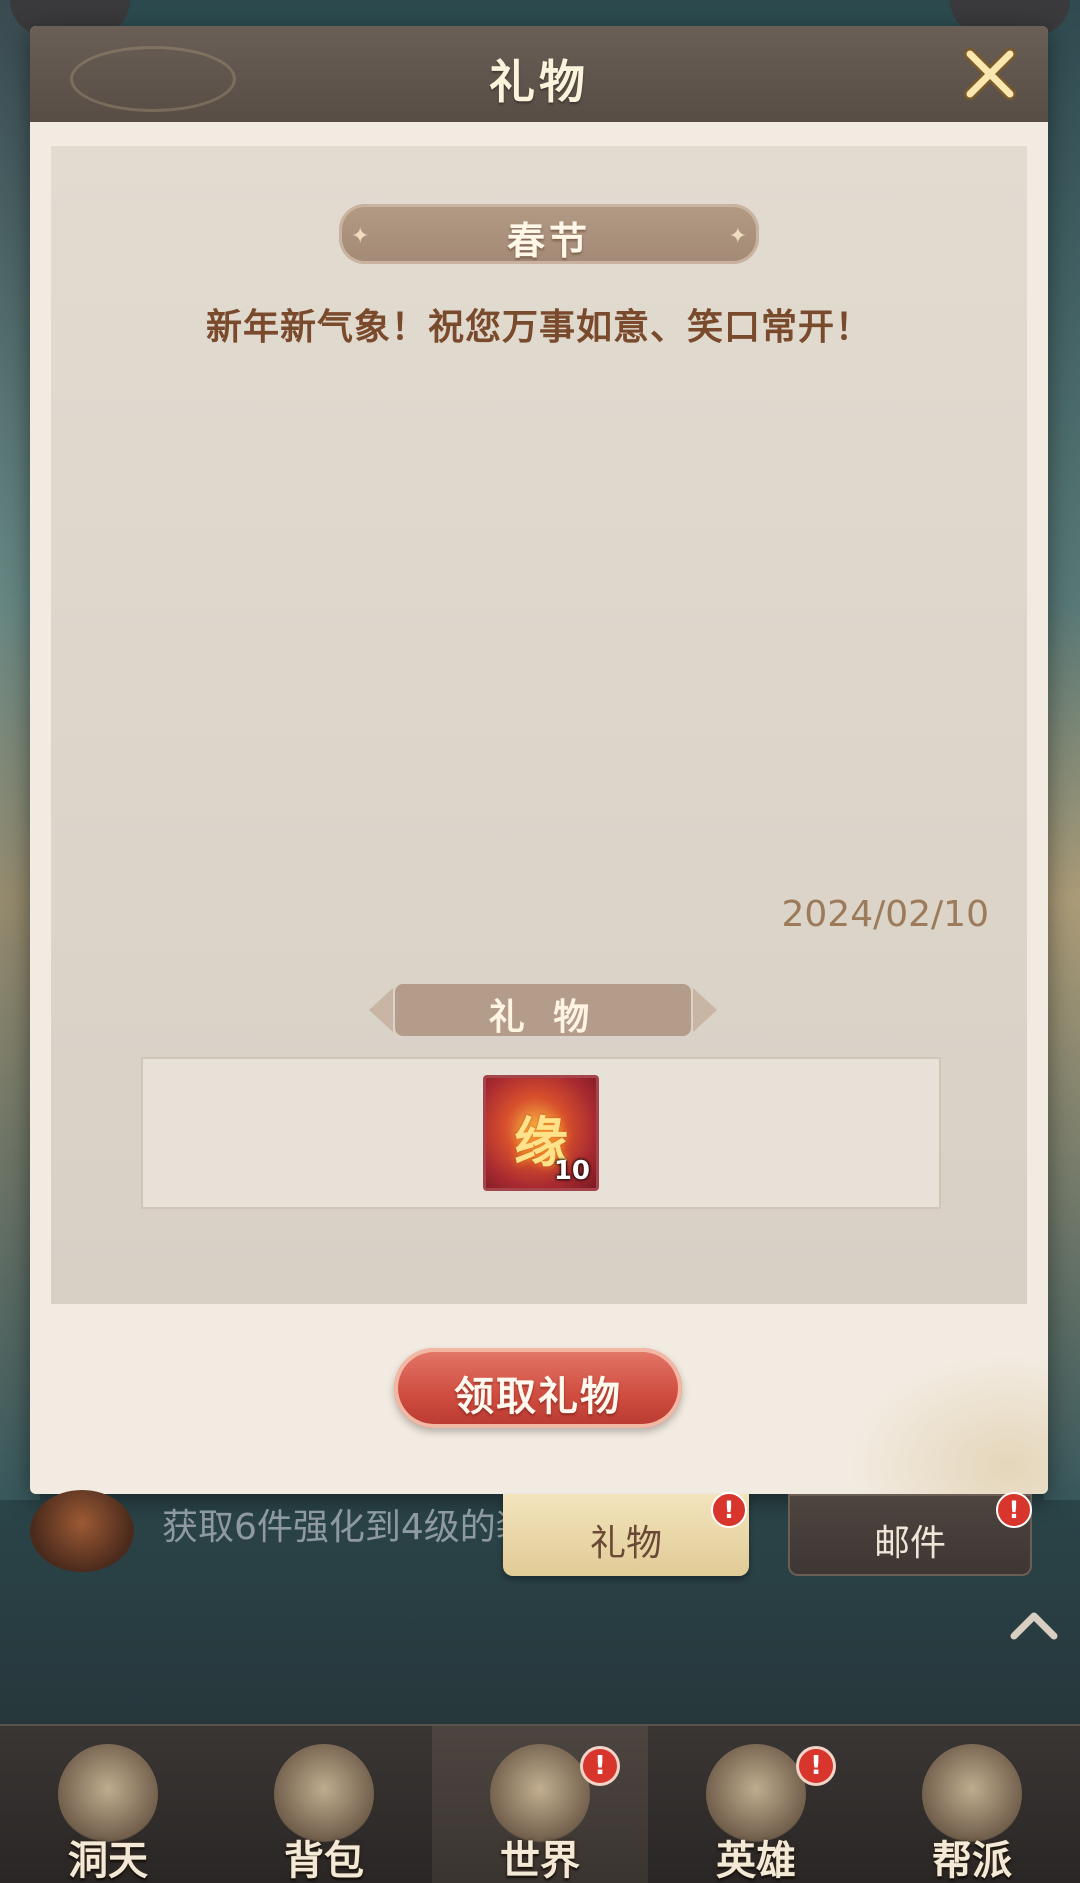 This screenshot has width=1080, height=1883. Describe the element at coordinates (543, 1017) in the screenshot. I see `gift-section-label: 礼 物` at that location.